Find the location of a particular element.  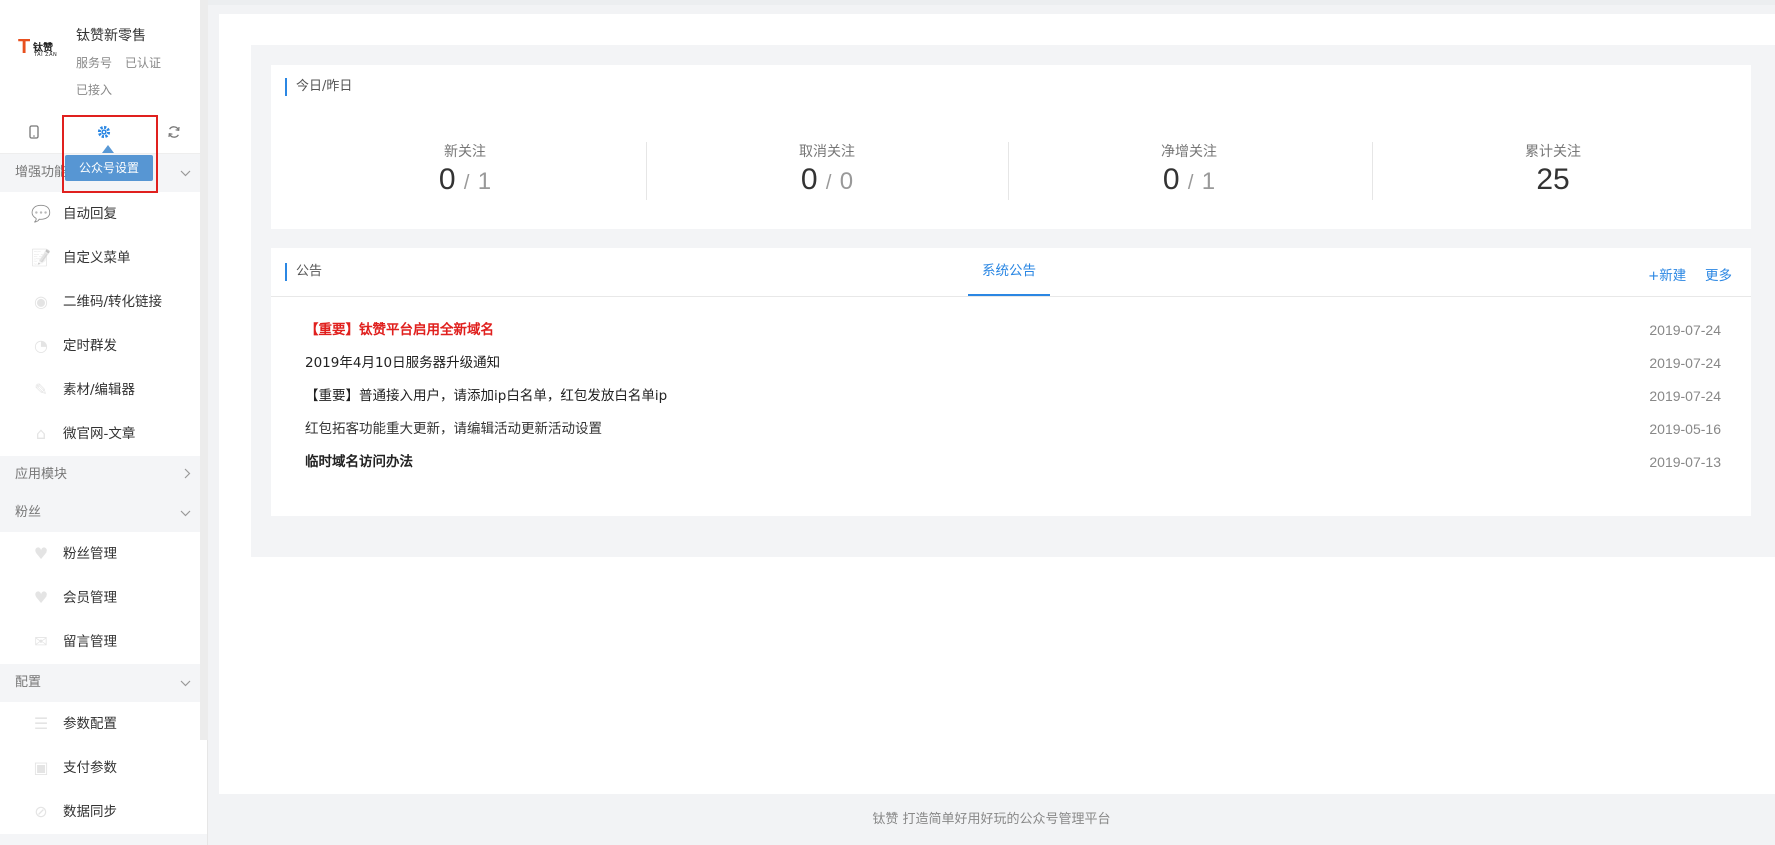

clock-icon: ◔ is located at coordinates (41, 345).